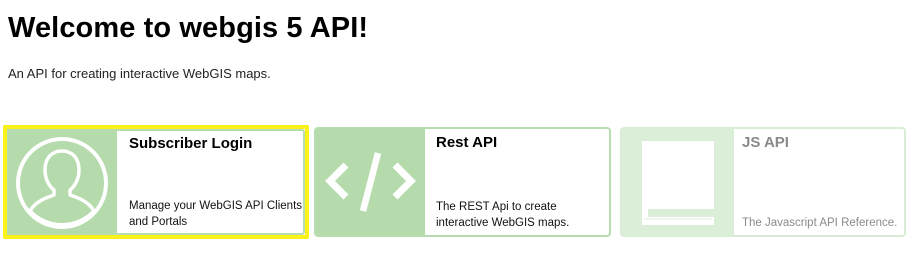 This screenshot has height=253, width=917. I want to click on js-api-tile, so click(678, 182).